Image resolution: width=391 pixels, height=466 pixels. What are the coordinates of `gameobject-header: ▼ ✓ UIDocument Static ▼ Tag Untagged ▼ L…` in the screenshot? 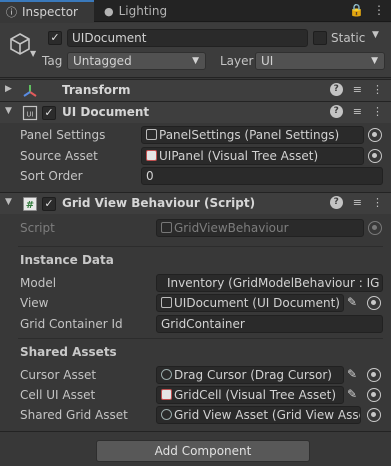 It's located at (195, 50).